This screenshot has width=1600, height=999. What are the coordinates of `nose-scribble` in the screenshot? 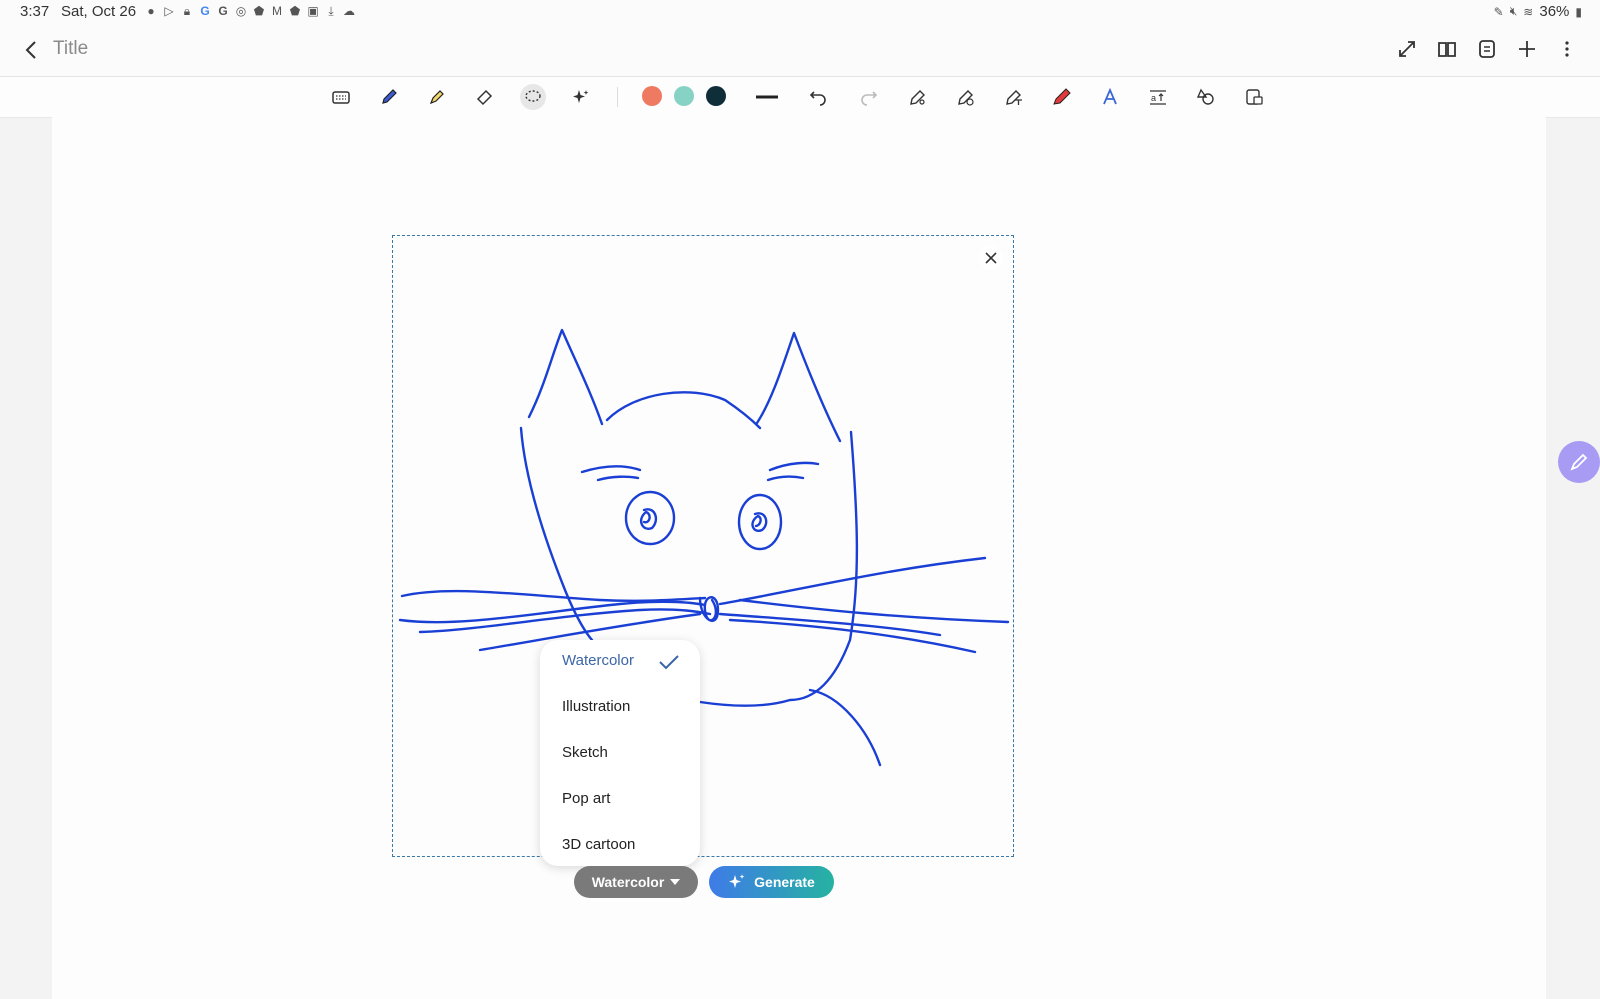 It's located at (709, 609).